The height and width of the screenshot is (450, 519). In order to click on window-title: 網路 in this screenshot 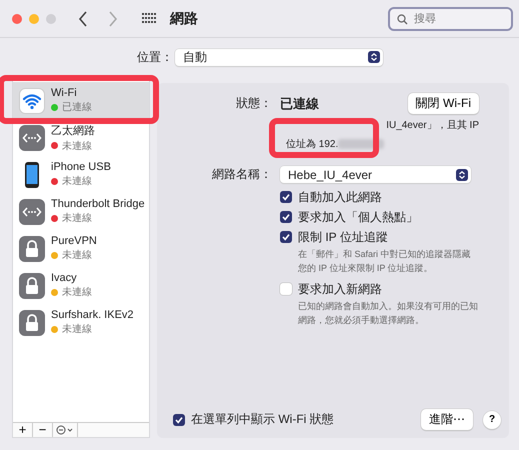, I will do `click(184, 19)`.